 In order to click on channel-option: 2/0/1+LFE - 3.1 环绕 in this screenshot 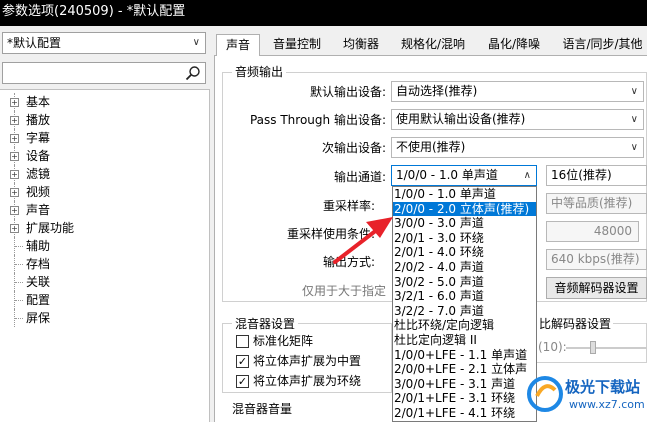, I will do `click(464, 398)`.